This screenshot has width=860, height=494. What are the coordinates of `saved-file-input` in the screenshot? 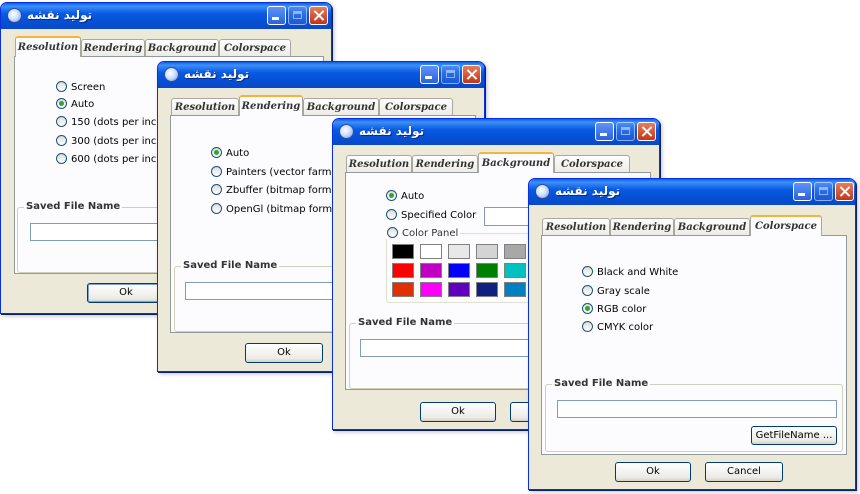 It's located at (697, 409).